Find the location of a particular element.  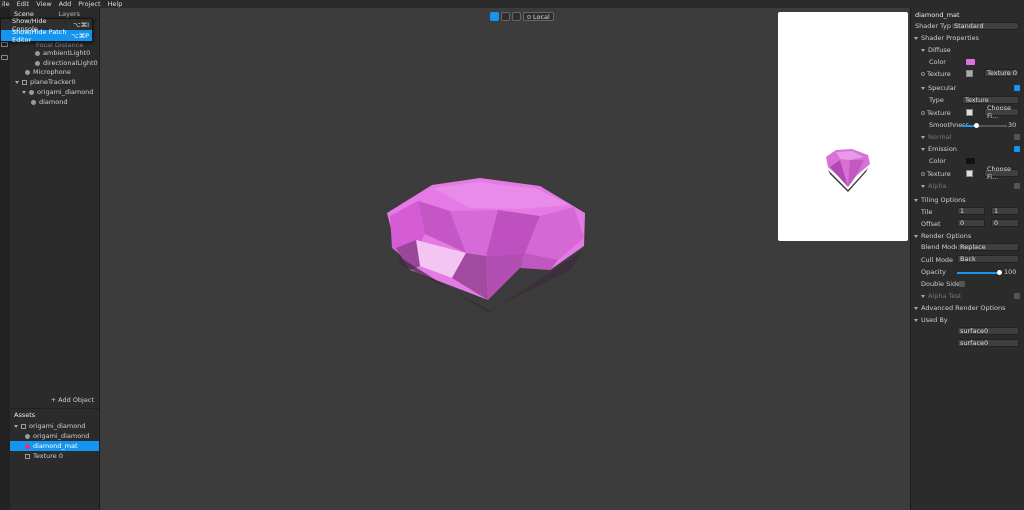

normal-checkbox is located at coordinates (1017, 137).